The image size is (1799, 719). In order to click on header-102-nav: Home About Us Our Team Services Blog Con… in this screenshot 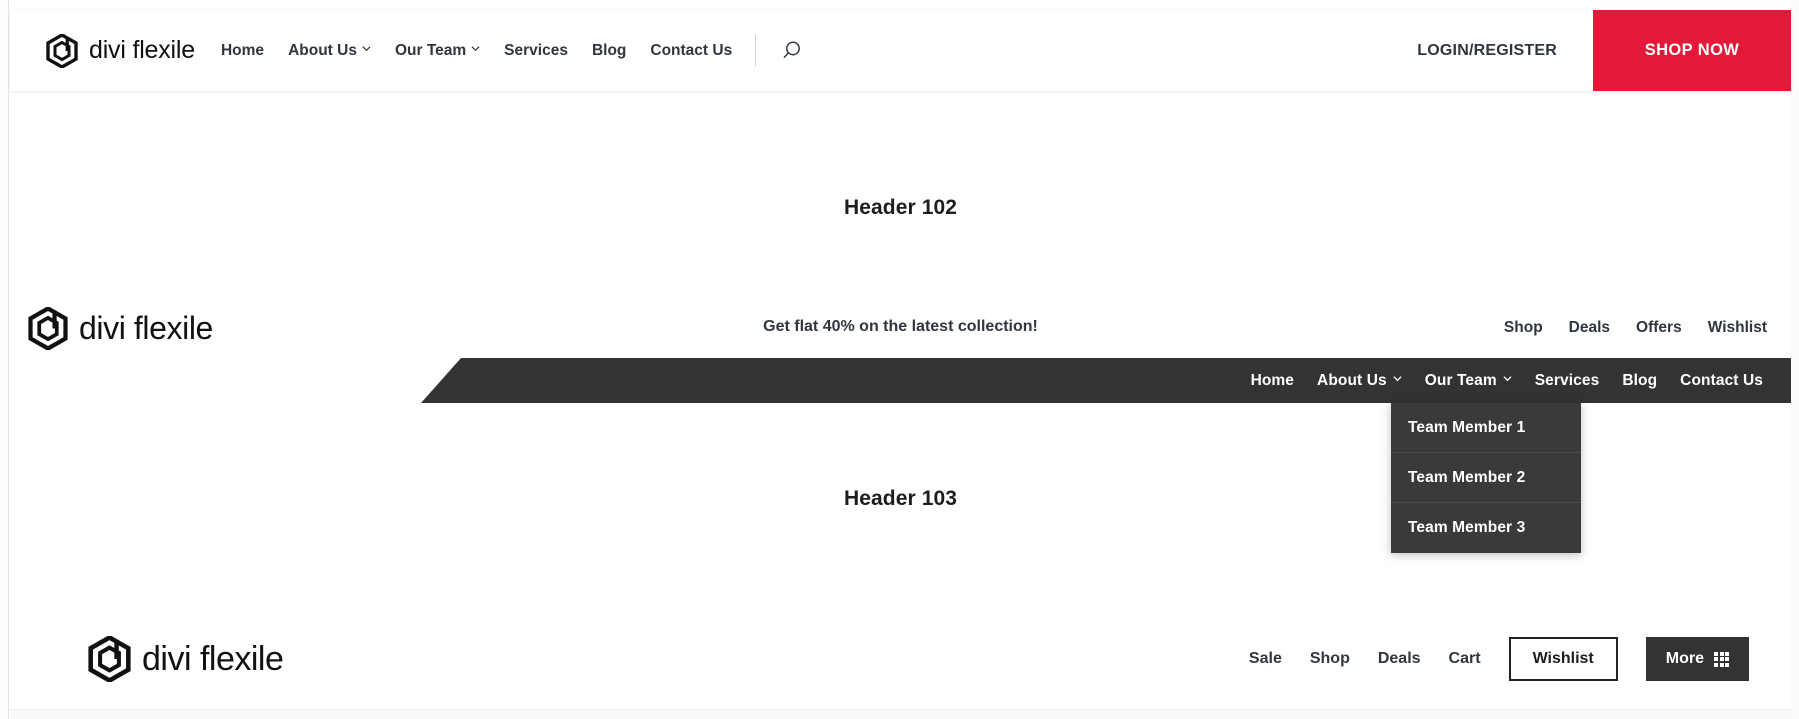, I will do `click(476, 51)`.